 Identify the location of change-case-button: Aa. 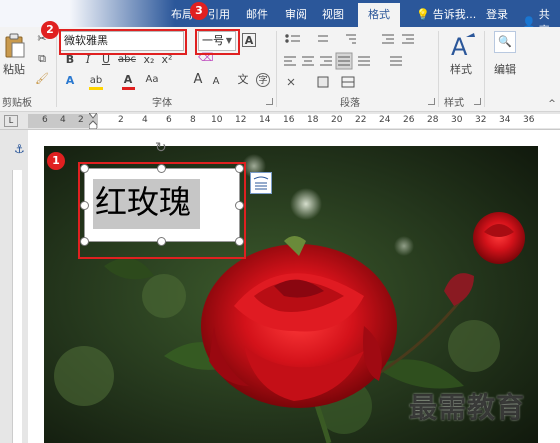
(152, 80).